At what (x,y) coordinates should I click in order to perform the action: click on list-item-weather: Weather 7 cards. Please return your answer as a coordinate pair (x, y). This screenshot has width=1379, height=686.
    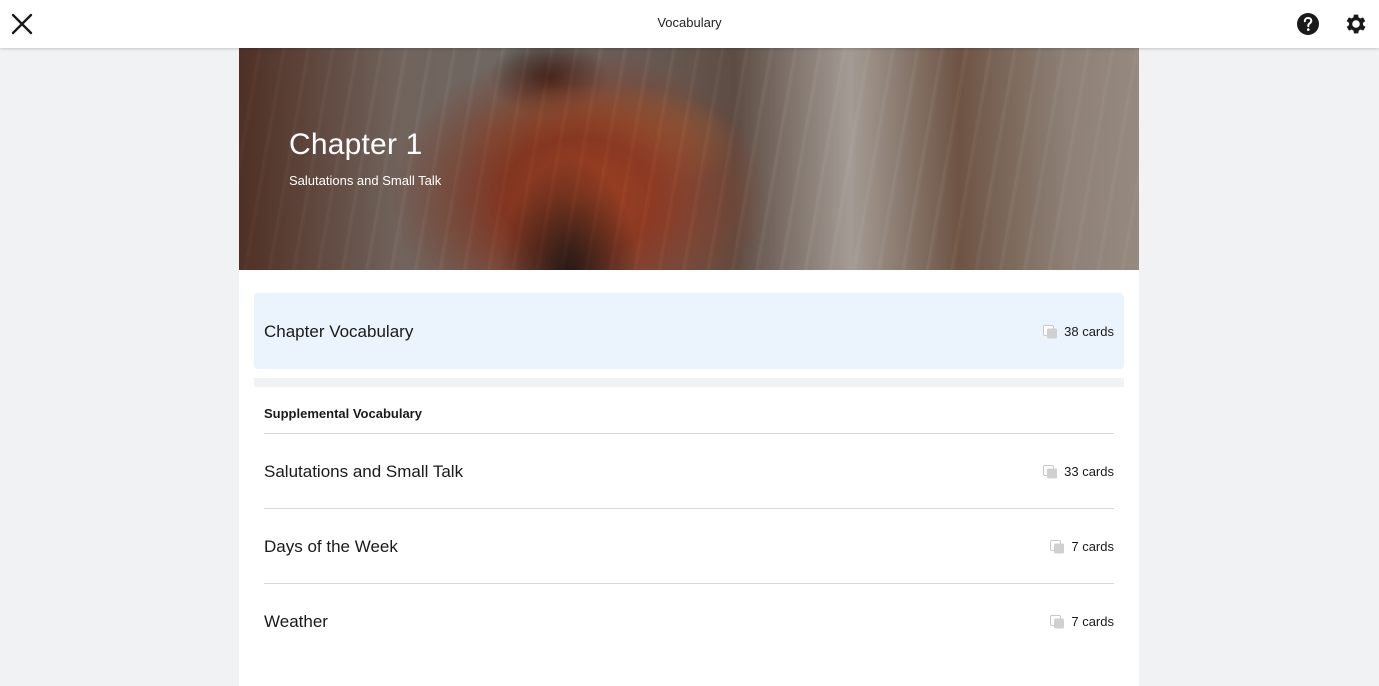
    Looking at the image, I should click on (689, 621).